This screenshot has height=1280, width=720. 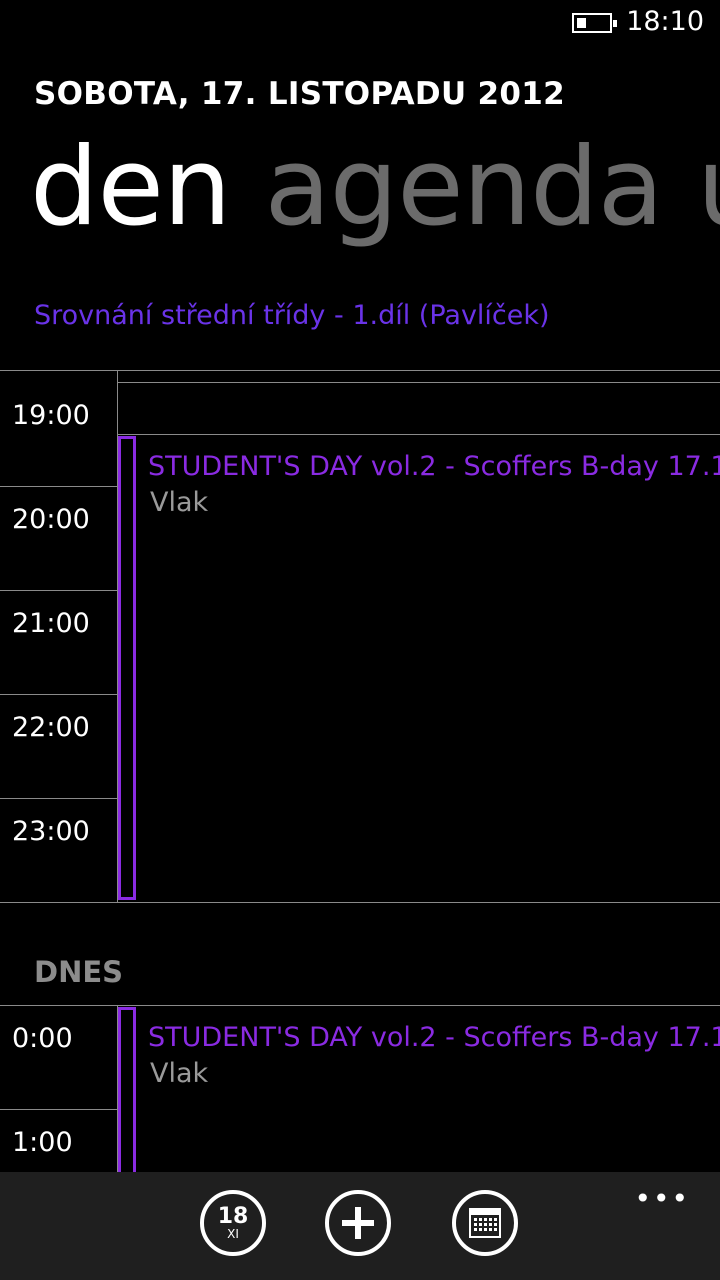 I want to click on day-divider, so click(x=360, y=902).